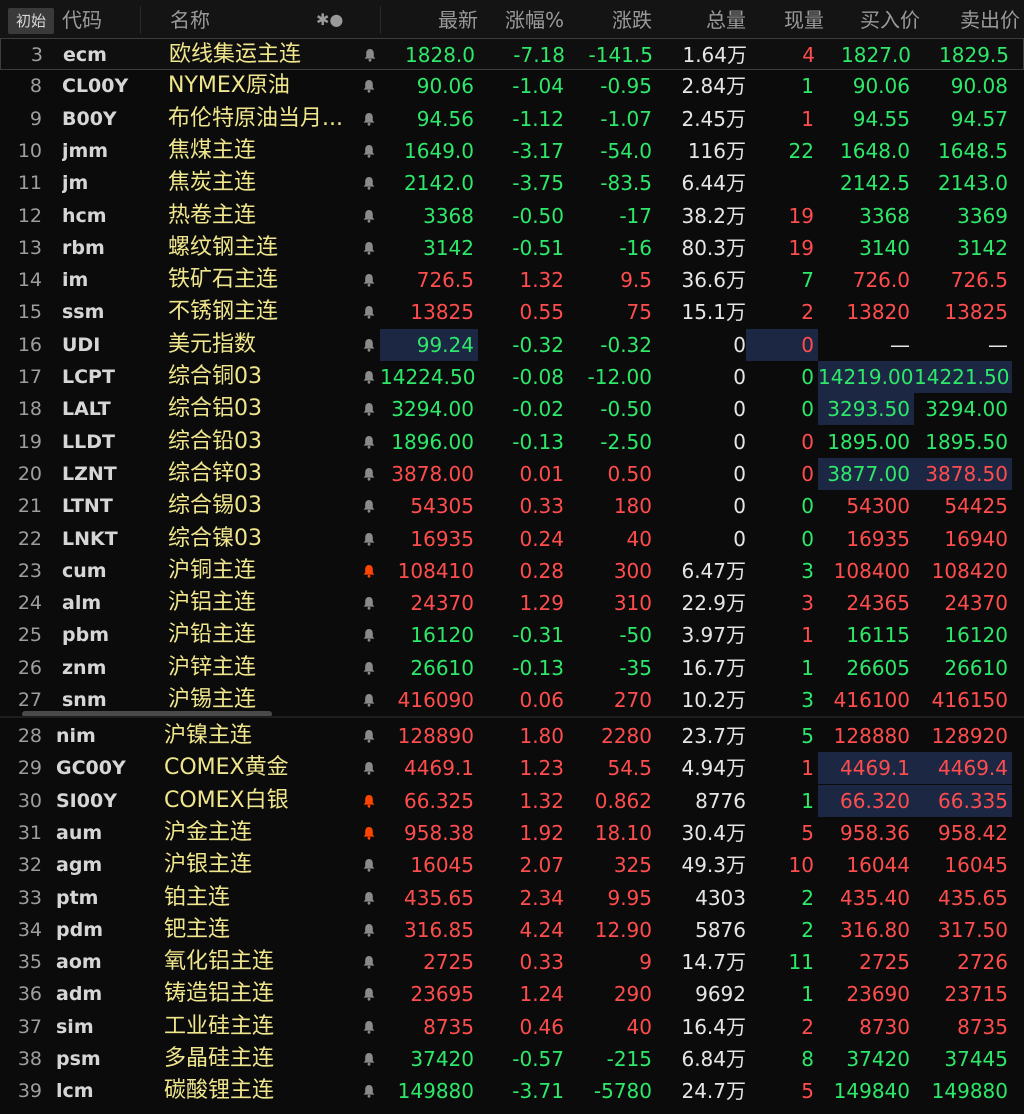 This screenshot has height=1114, width=1024. I want to click on row-name: 美元指数, so click(212, 344).